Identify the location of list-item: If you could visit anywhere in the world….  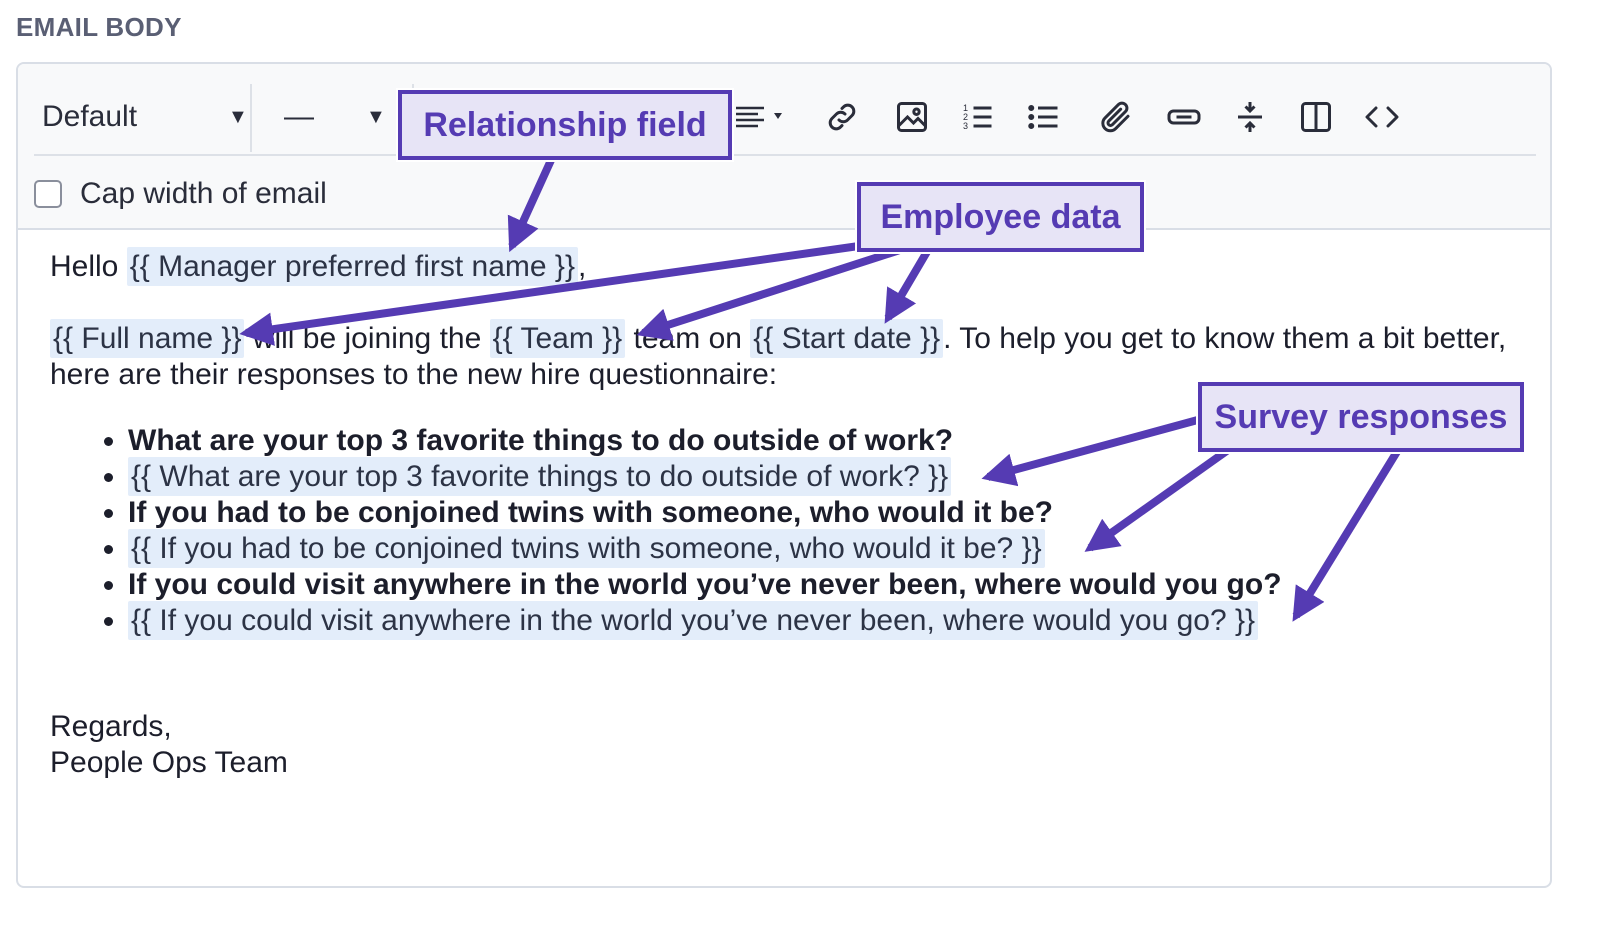
(829, 585).